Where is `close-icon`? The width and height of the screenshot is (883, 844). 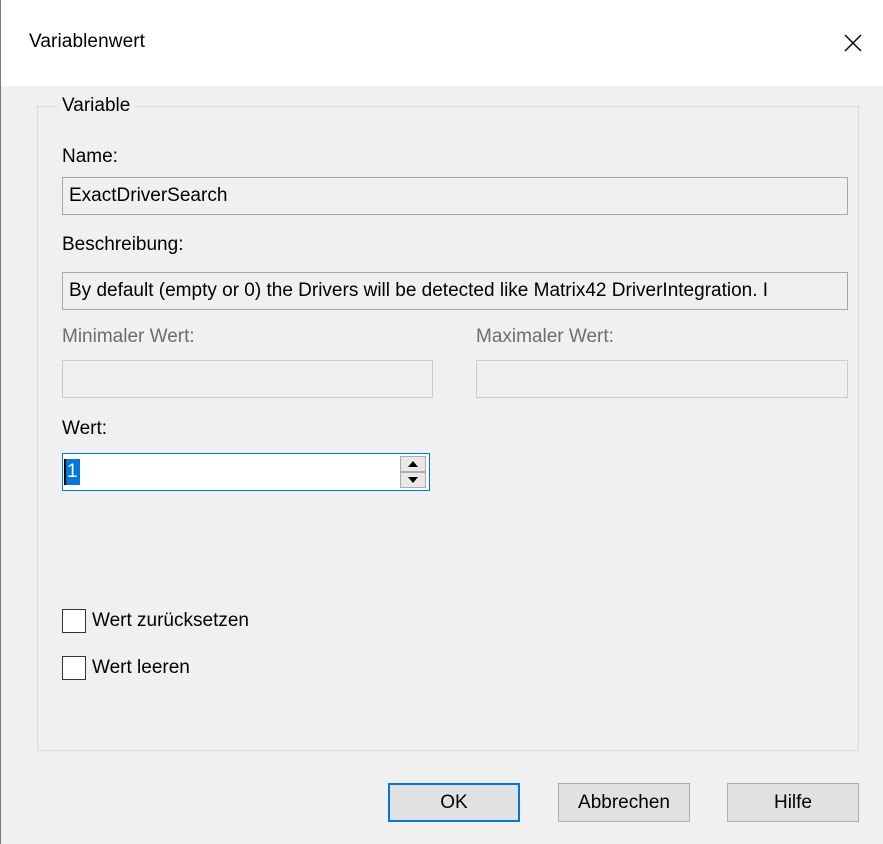
close-icon is located at coordinates (853, 43).